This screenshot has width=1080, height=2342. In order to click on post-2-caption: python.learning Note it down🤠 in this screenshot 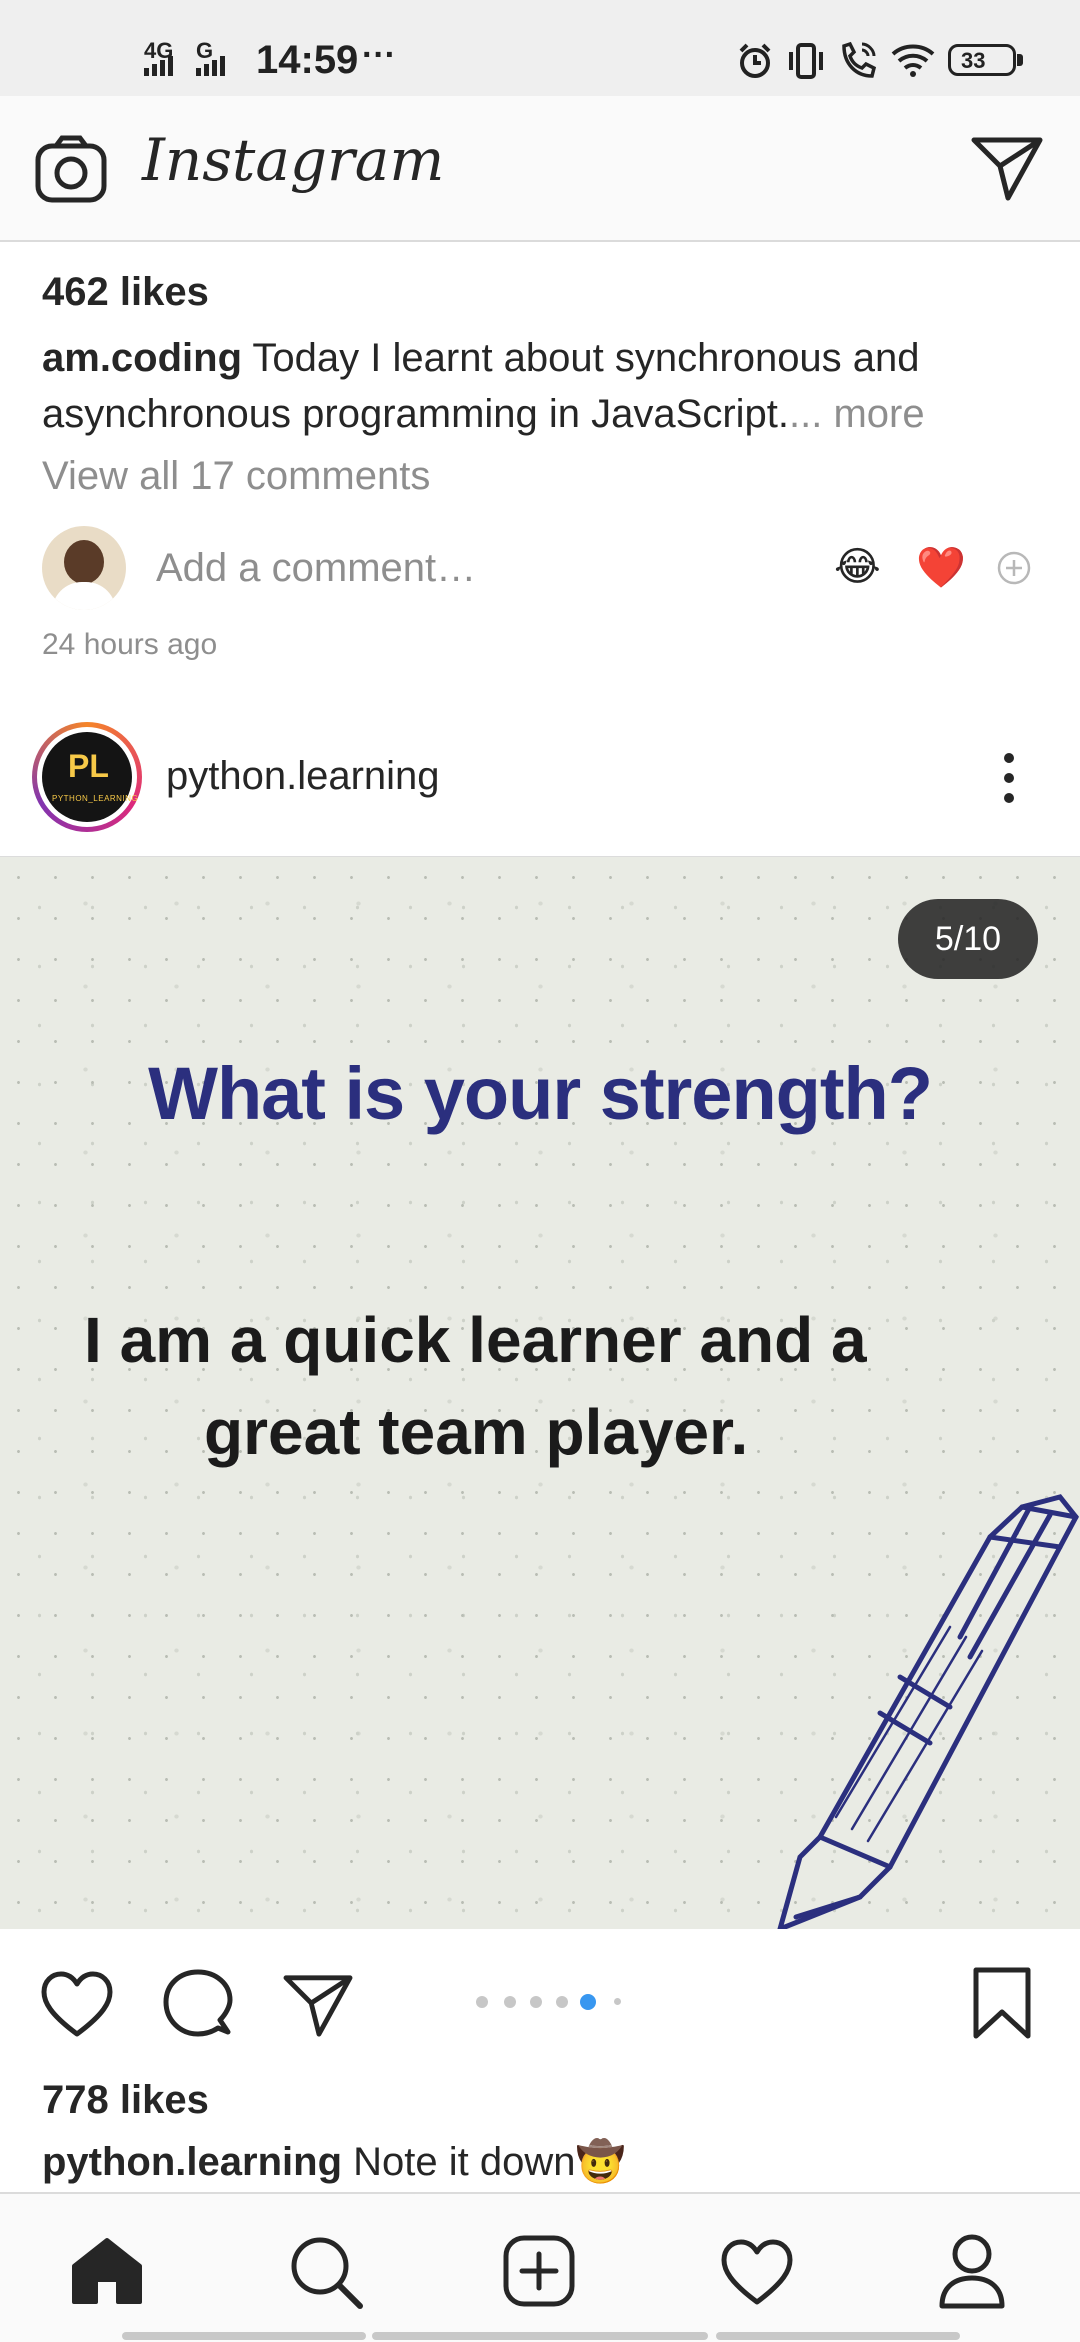, I will do `click(333, 2161)`.